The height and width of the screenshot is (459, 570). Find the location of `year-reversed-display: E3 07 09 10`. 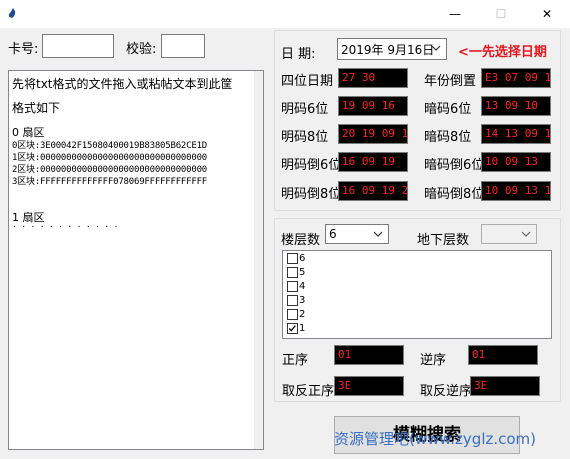

year-reversed-display: E3 07 09 10 is located at coordinates (516, 78).